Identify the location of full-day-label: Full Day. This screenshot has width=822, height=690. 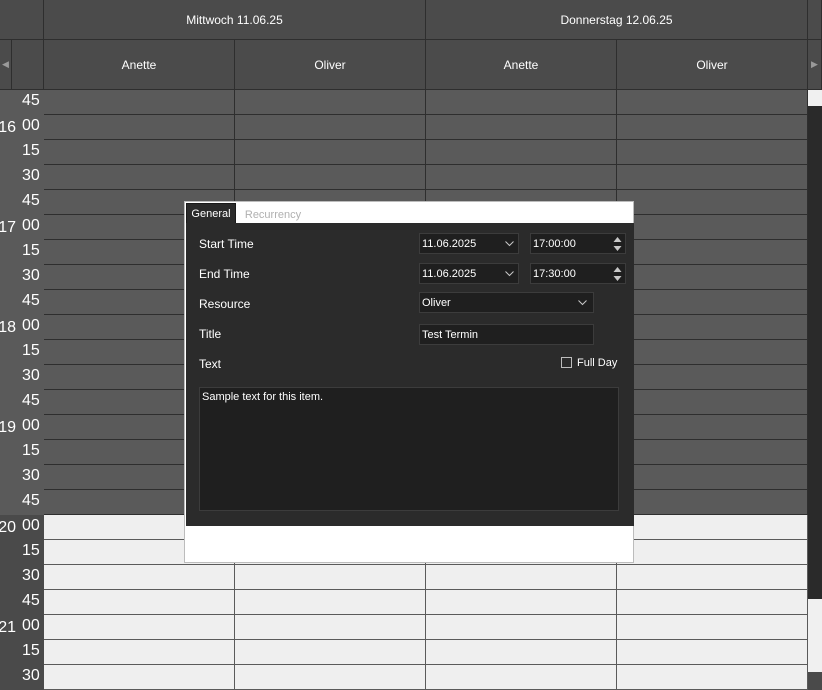
(597, 363).